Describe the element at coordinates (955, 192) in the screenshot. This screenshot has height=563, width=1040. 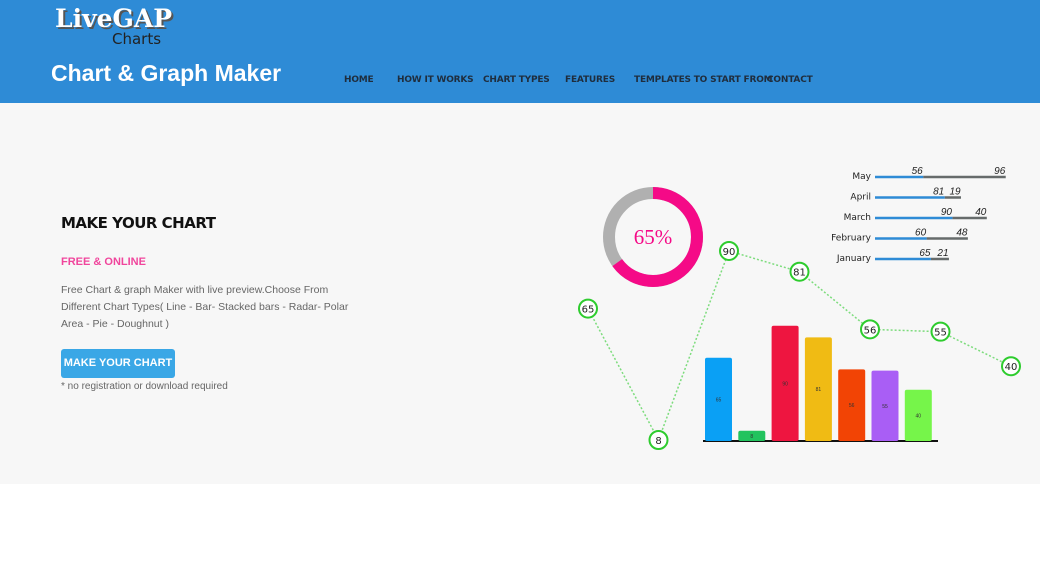
I see `stacked-value-b: 19` at that location.